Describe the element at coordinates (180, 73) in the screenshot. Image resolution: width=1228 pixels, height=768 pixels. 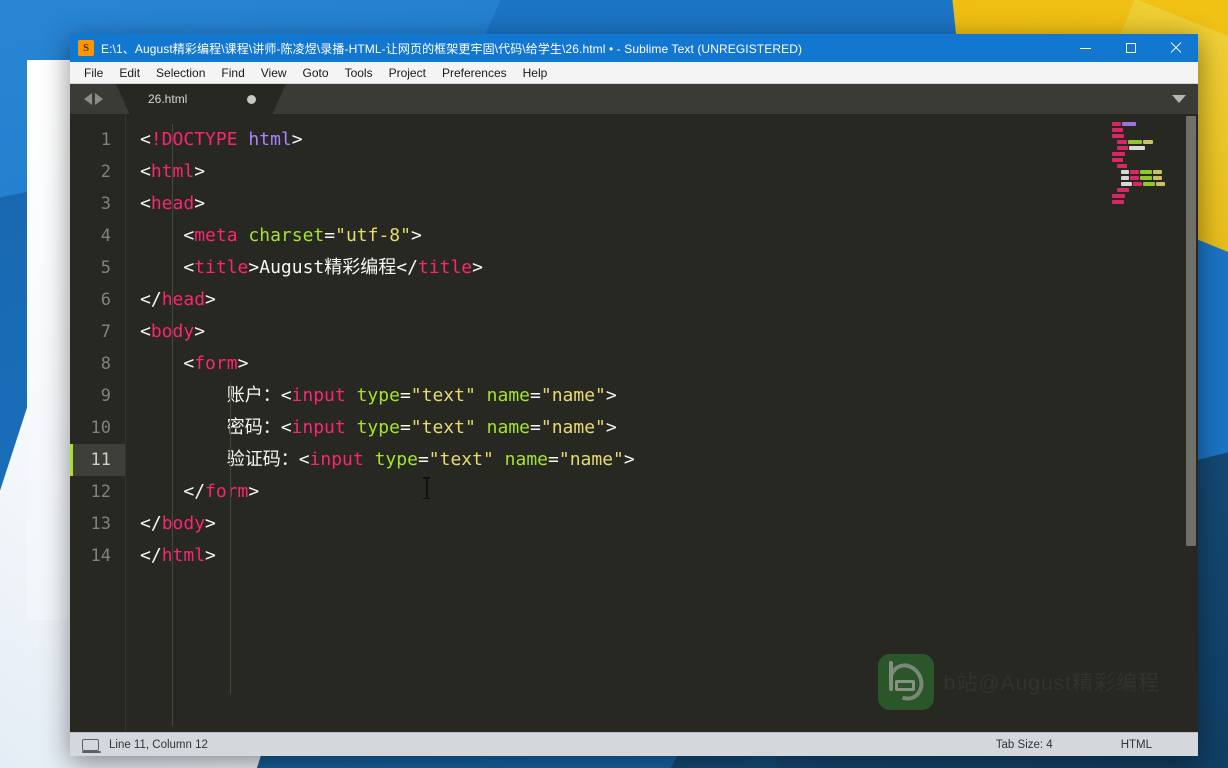
I see `menu-item-selection: Selection` at that location.